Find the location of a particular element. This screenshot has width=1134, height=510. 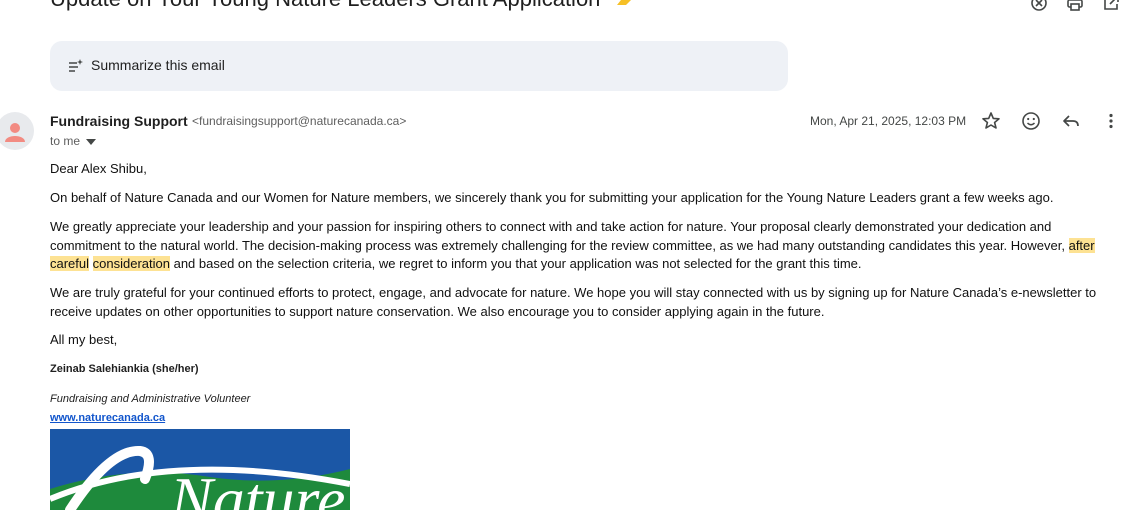

recipients-label: to me is located at coordinates (65, 141).